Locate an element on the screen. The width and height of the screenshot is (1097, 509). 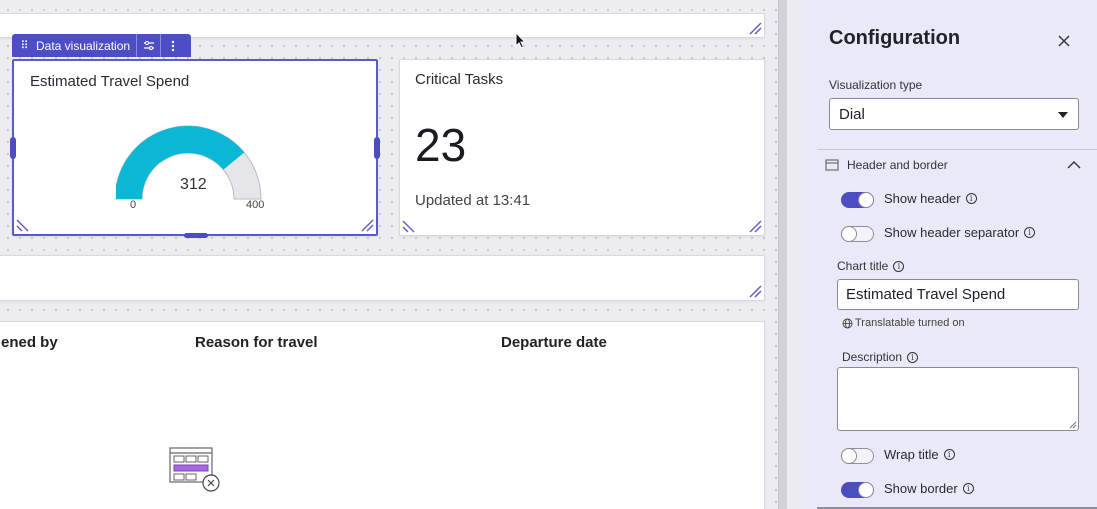
translatable-note: Translatable turned on is located at coordinates (903, 323).